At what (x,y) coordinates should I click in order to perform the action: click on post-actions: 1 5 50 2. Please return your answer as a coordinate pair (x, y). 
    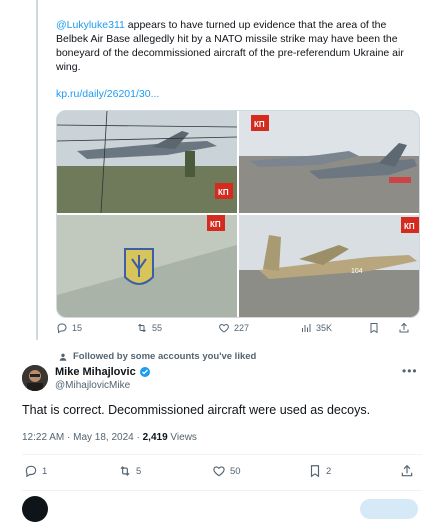
    Looking at the image, I should click on (222, 473).